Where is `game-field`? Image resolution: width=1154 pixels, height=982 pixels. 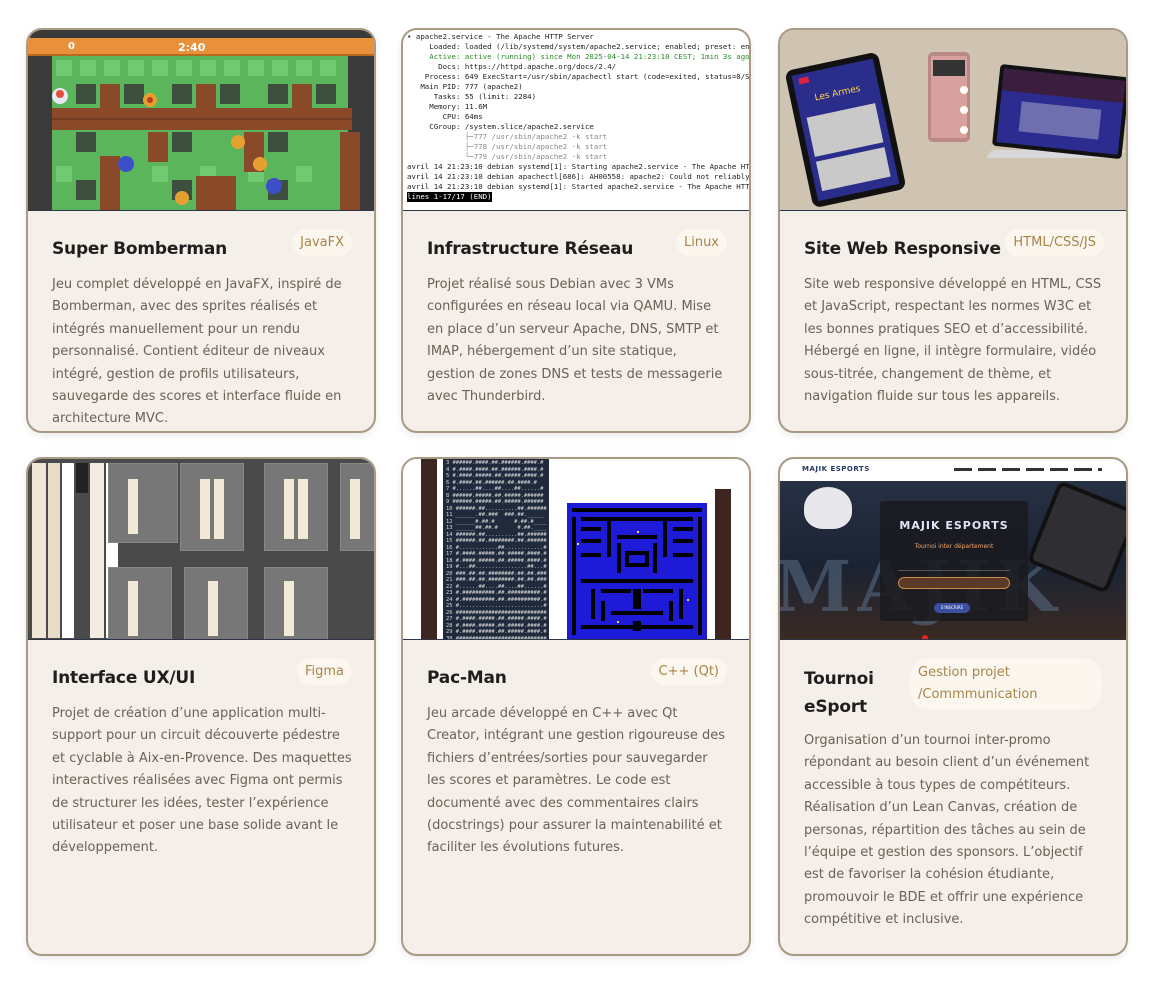
game-field is located at coordinates (201, 133).